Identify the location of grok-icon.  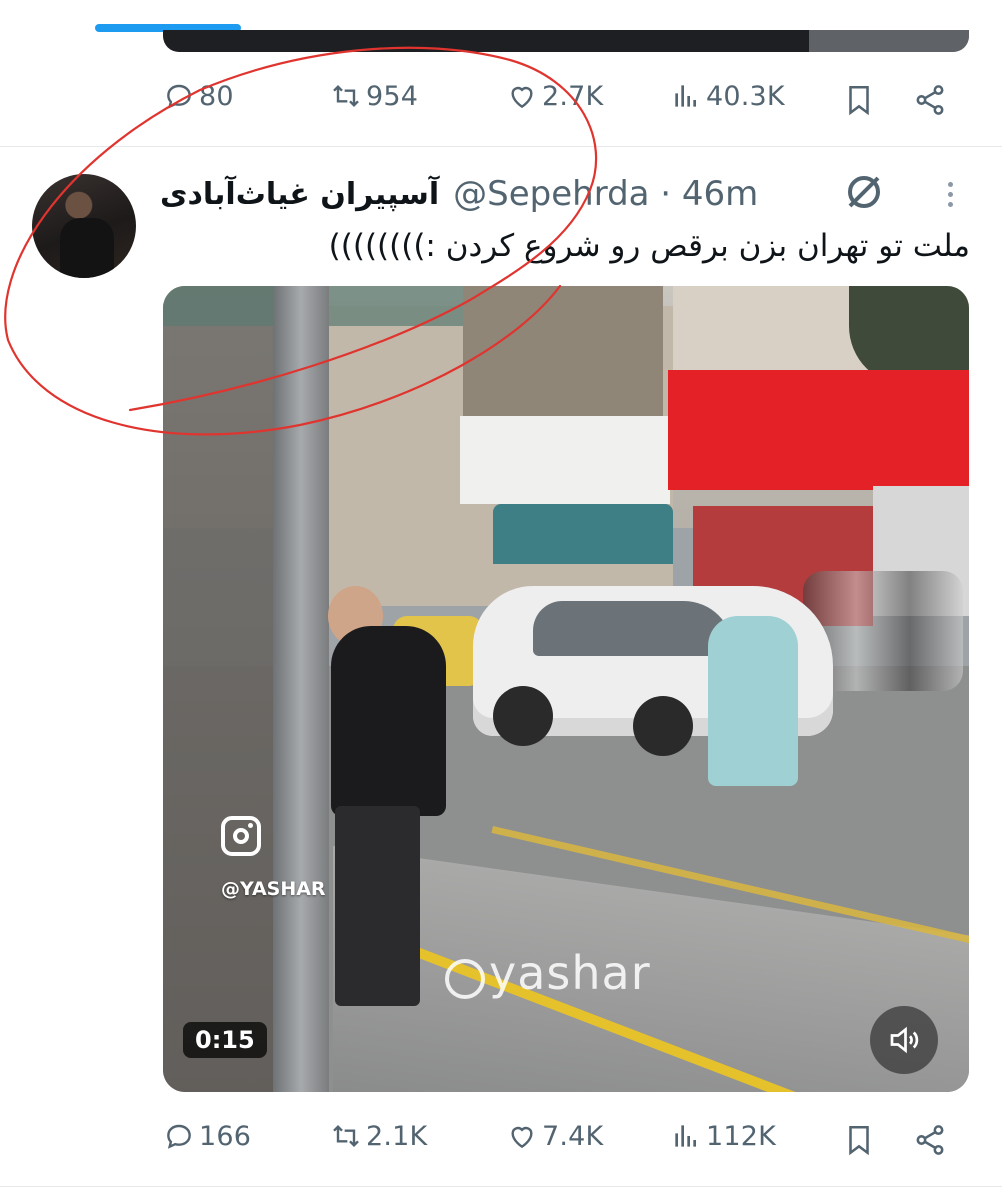
(864, 192).